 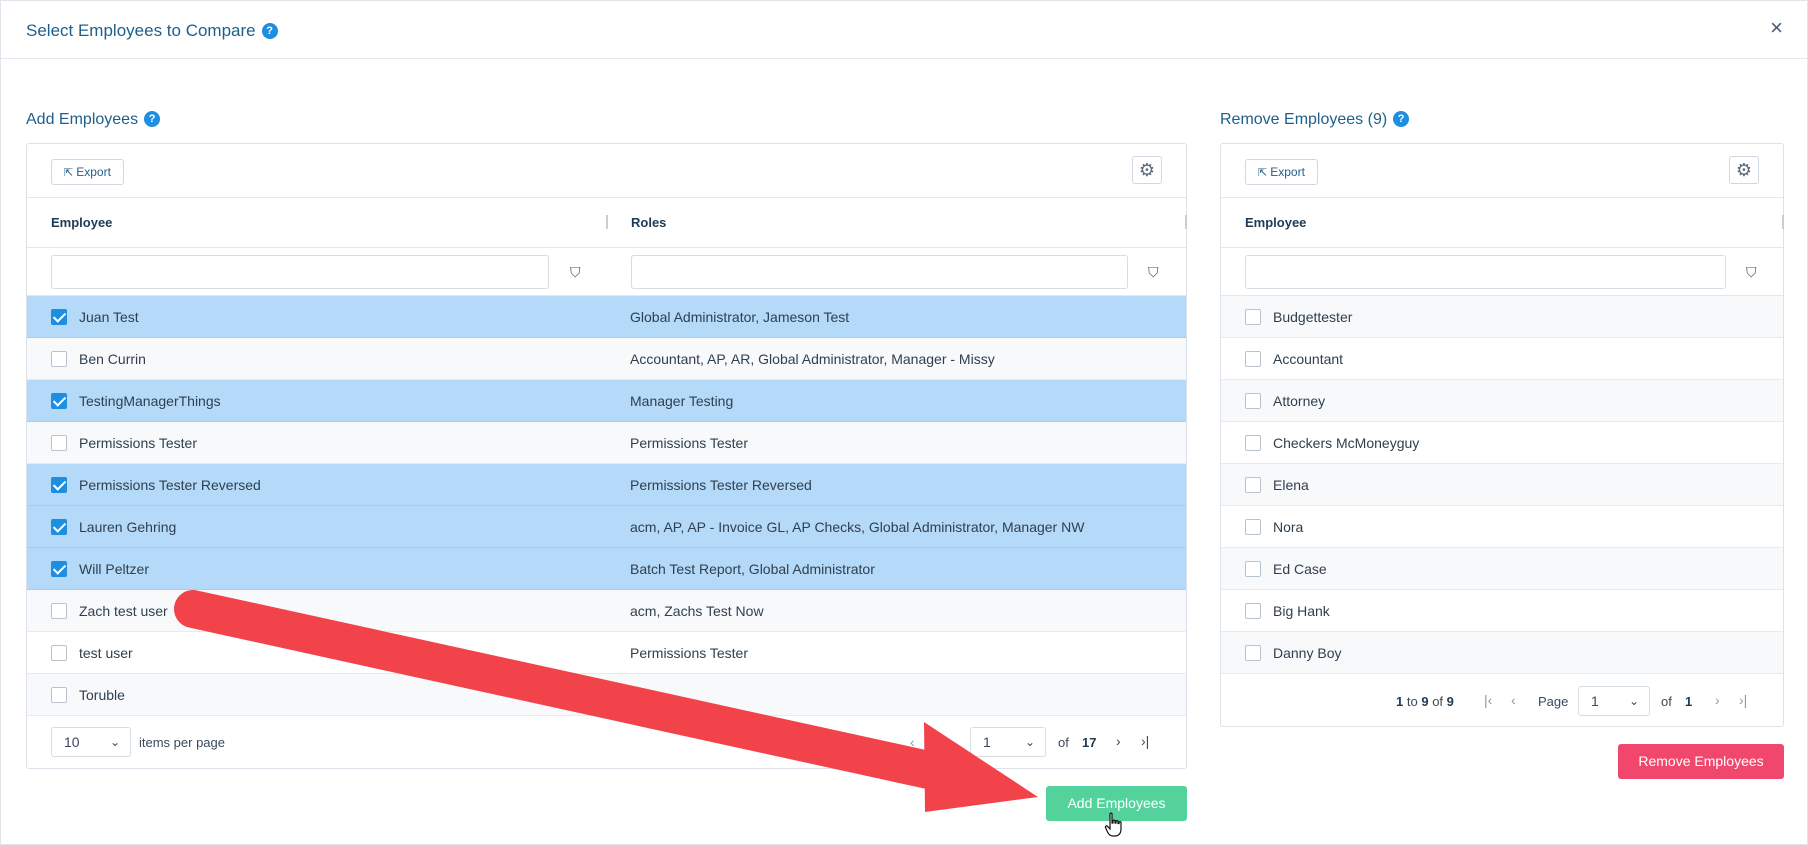 What do you see at coordinates (138, 443) in the screenshot?
I see `employee-name-cell: Permissions Tester` at bounding box center [138, 443].